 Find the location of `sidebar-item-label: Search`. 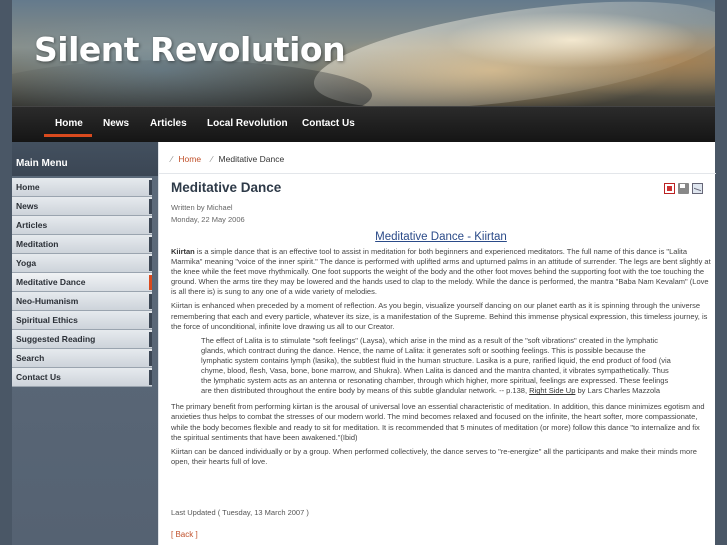

sidebar-item-label: Search is located at coordinates (30, 358).